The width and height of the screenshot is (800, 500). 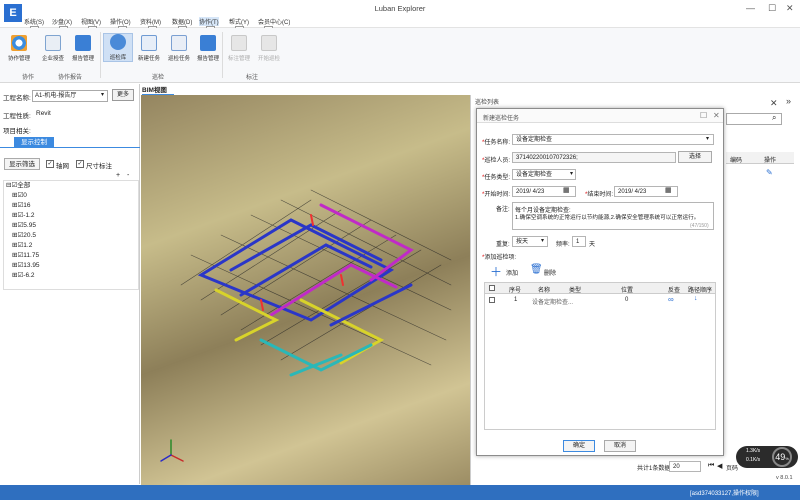 I want to click on menu-member: 会员中心(C), so click(x=274, y=21).